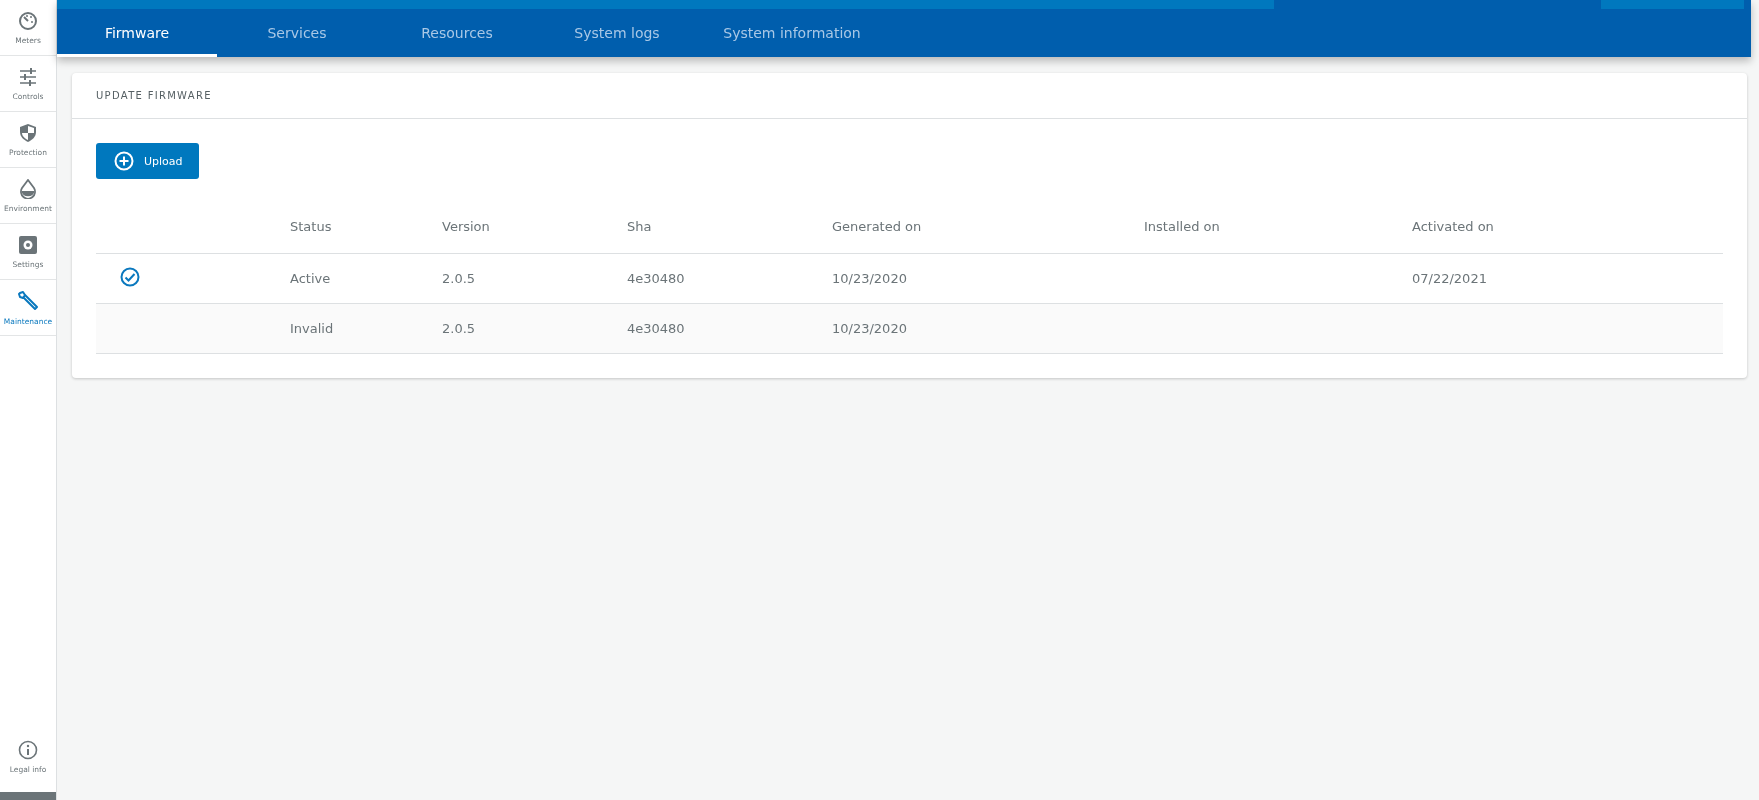 The width and height of the screenshot is (1759, 800). What do you see at coordinates (147, 161) in the screenshot?
I see `upload-button: Upload` at bounding box center [147, 161].